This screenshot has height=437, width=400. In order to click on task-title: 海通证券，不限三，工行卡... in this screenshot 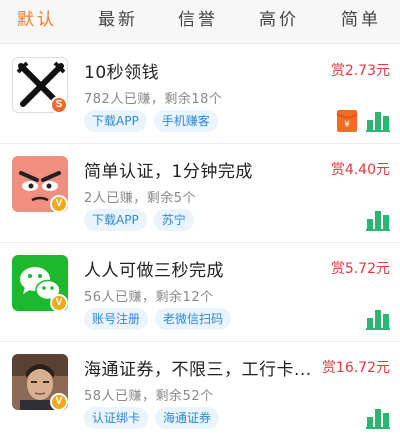, I will do `click(198, 370)`.